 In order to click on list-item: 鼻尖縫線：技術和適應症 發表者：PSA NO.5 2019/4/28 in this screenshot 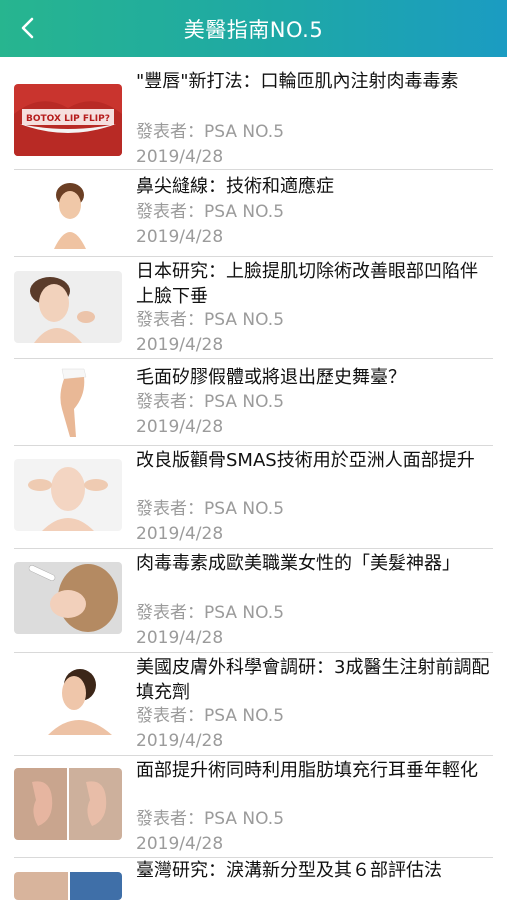, I will do `click(253, 212)`.